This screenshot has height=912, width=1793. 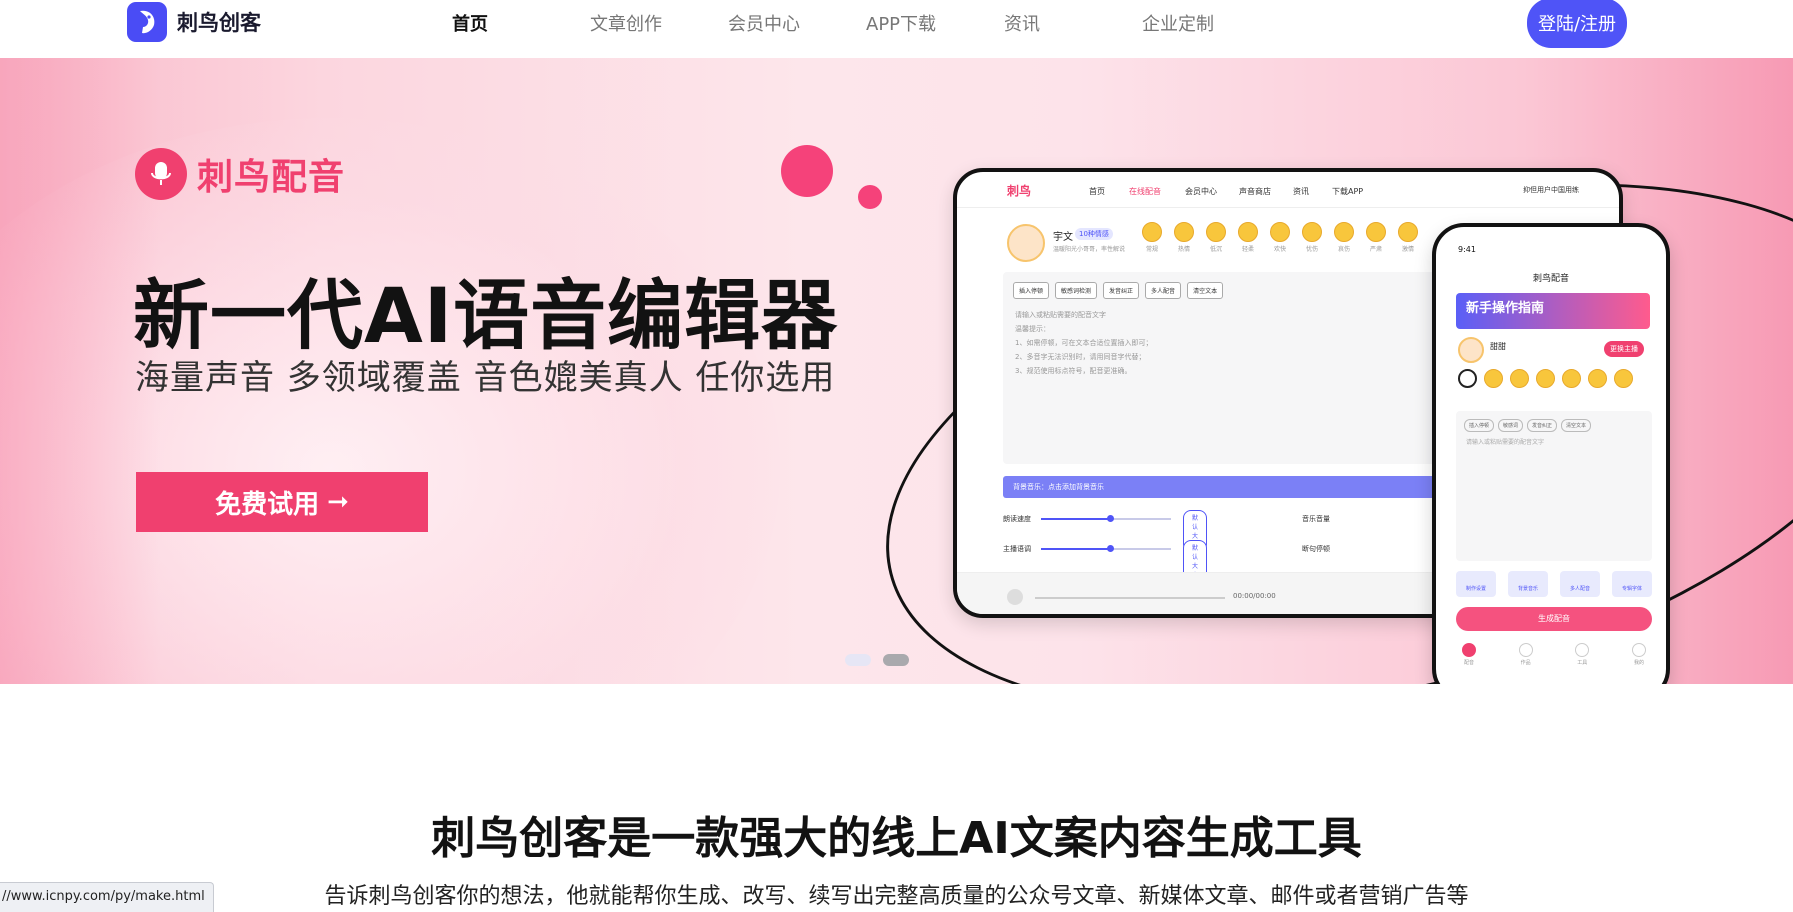 I want to click on main-nav: 首页 文章创作 会员中心 APP下载 资讯 企业定制, so click(x=866, y=23).